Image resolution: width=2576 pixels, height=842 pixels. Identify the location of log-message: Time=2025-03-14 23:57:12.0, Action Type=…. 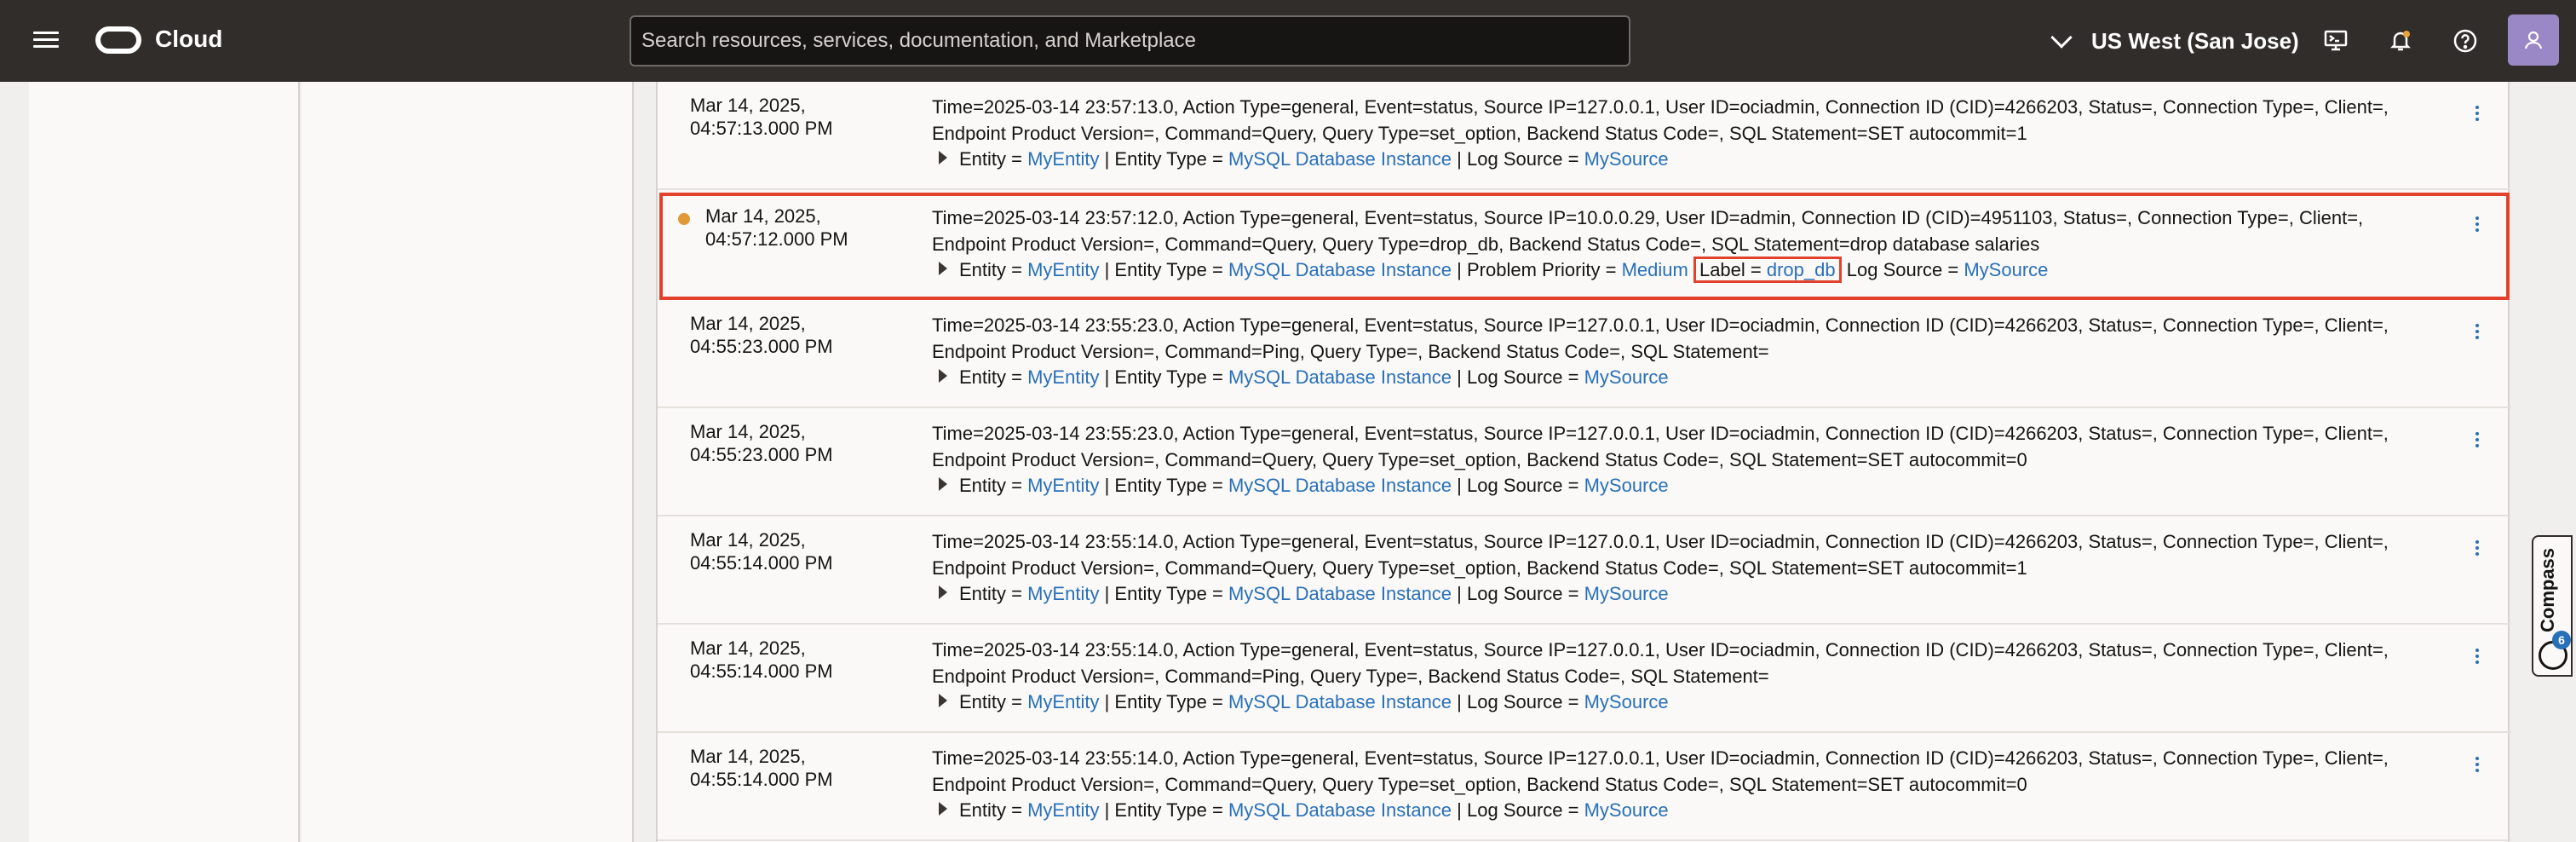
(1648, 231).